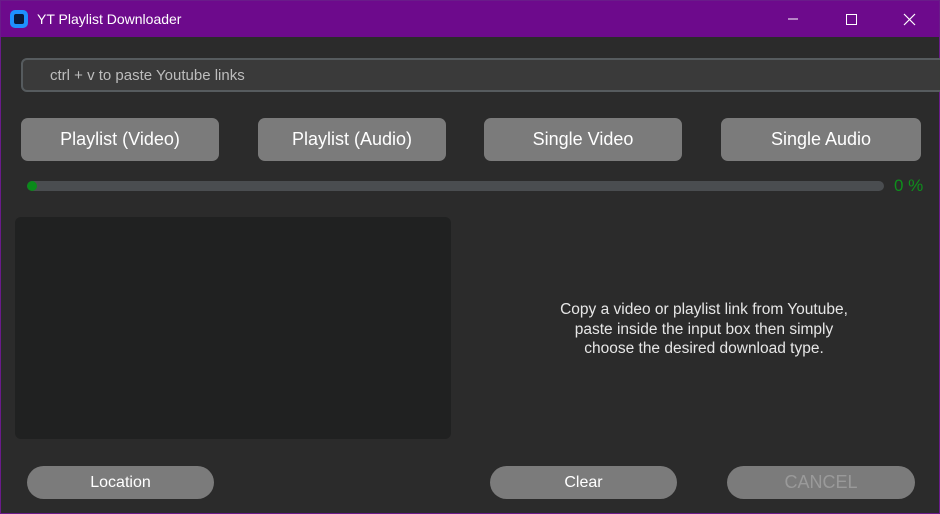 The width and height of the screenshot is (940, 514). I want to click on minimize-button, so click(793, 19).